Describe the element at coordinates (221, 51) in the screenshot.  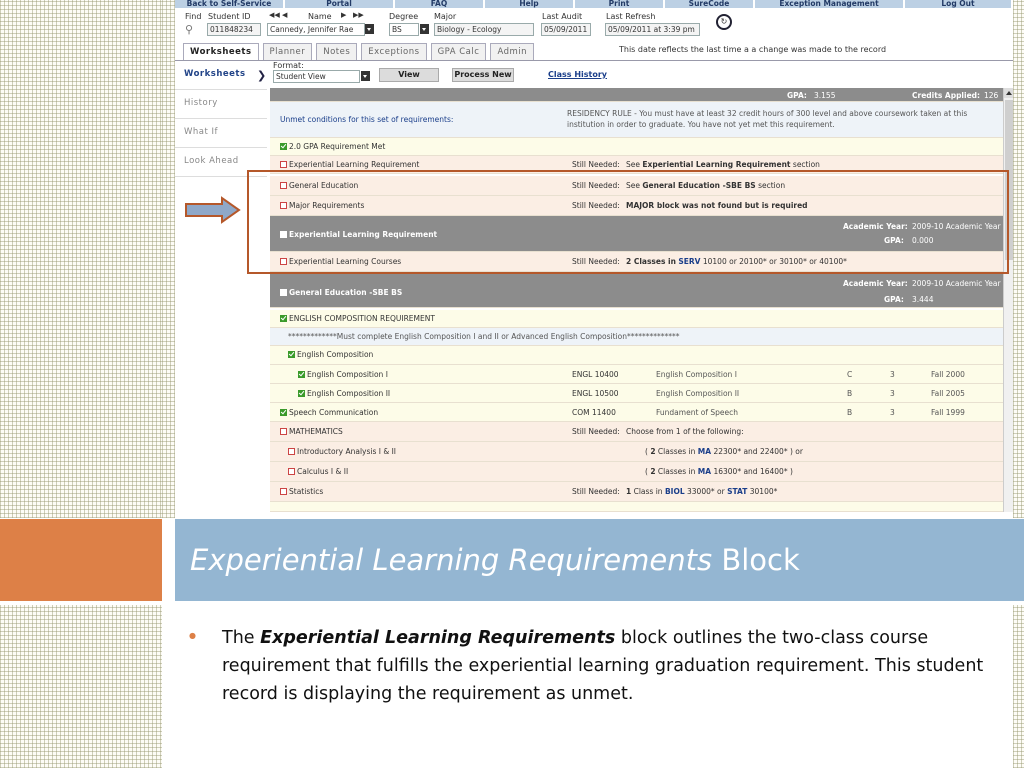
I see `tab-worksheets: Worksheets` at that location.